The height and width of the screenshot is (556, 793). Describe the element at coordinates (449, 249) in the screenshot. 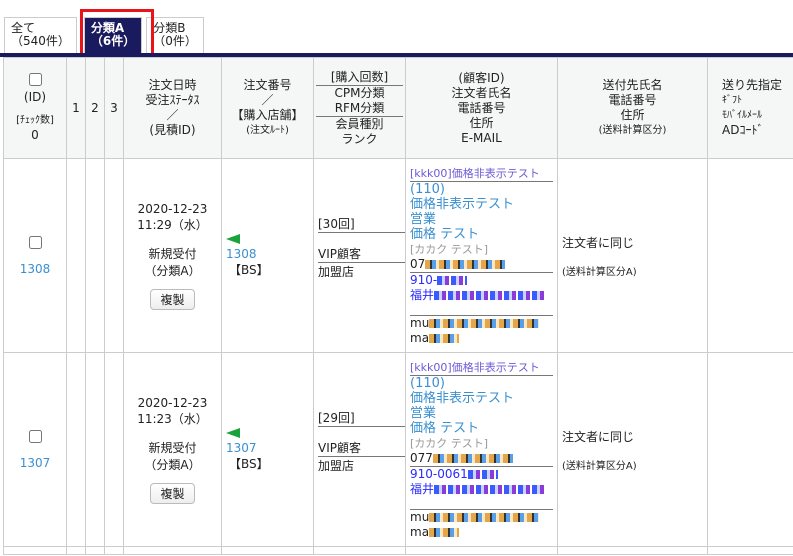

I see `customer-kana: [カカク テスト]` at that location.